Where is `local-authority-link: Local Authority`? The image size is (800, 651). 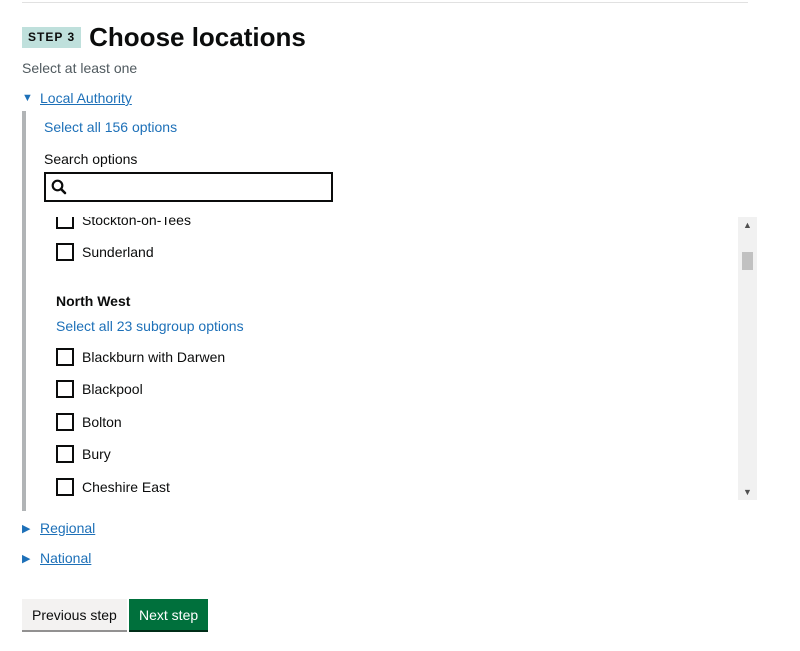
local-authority-link: Local Authority is located at coordinates (86, 98).